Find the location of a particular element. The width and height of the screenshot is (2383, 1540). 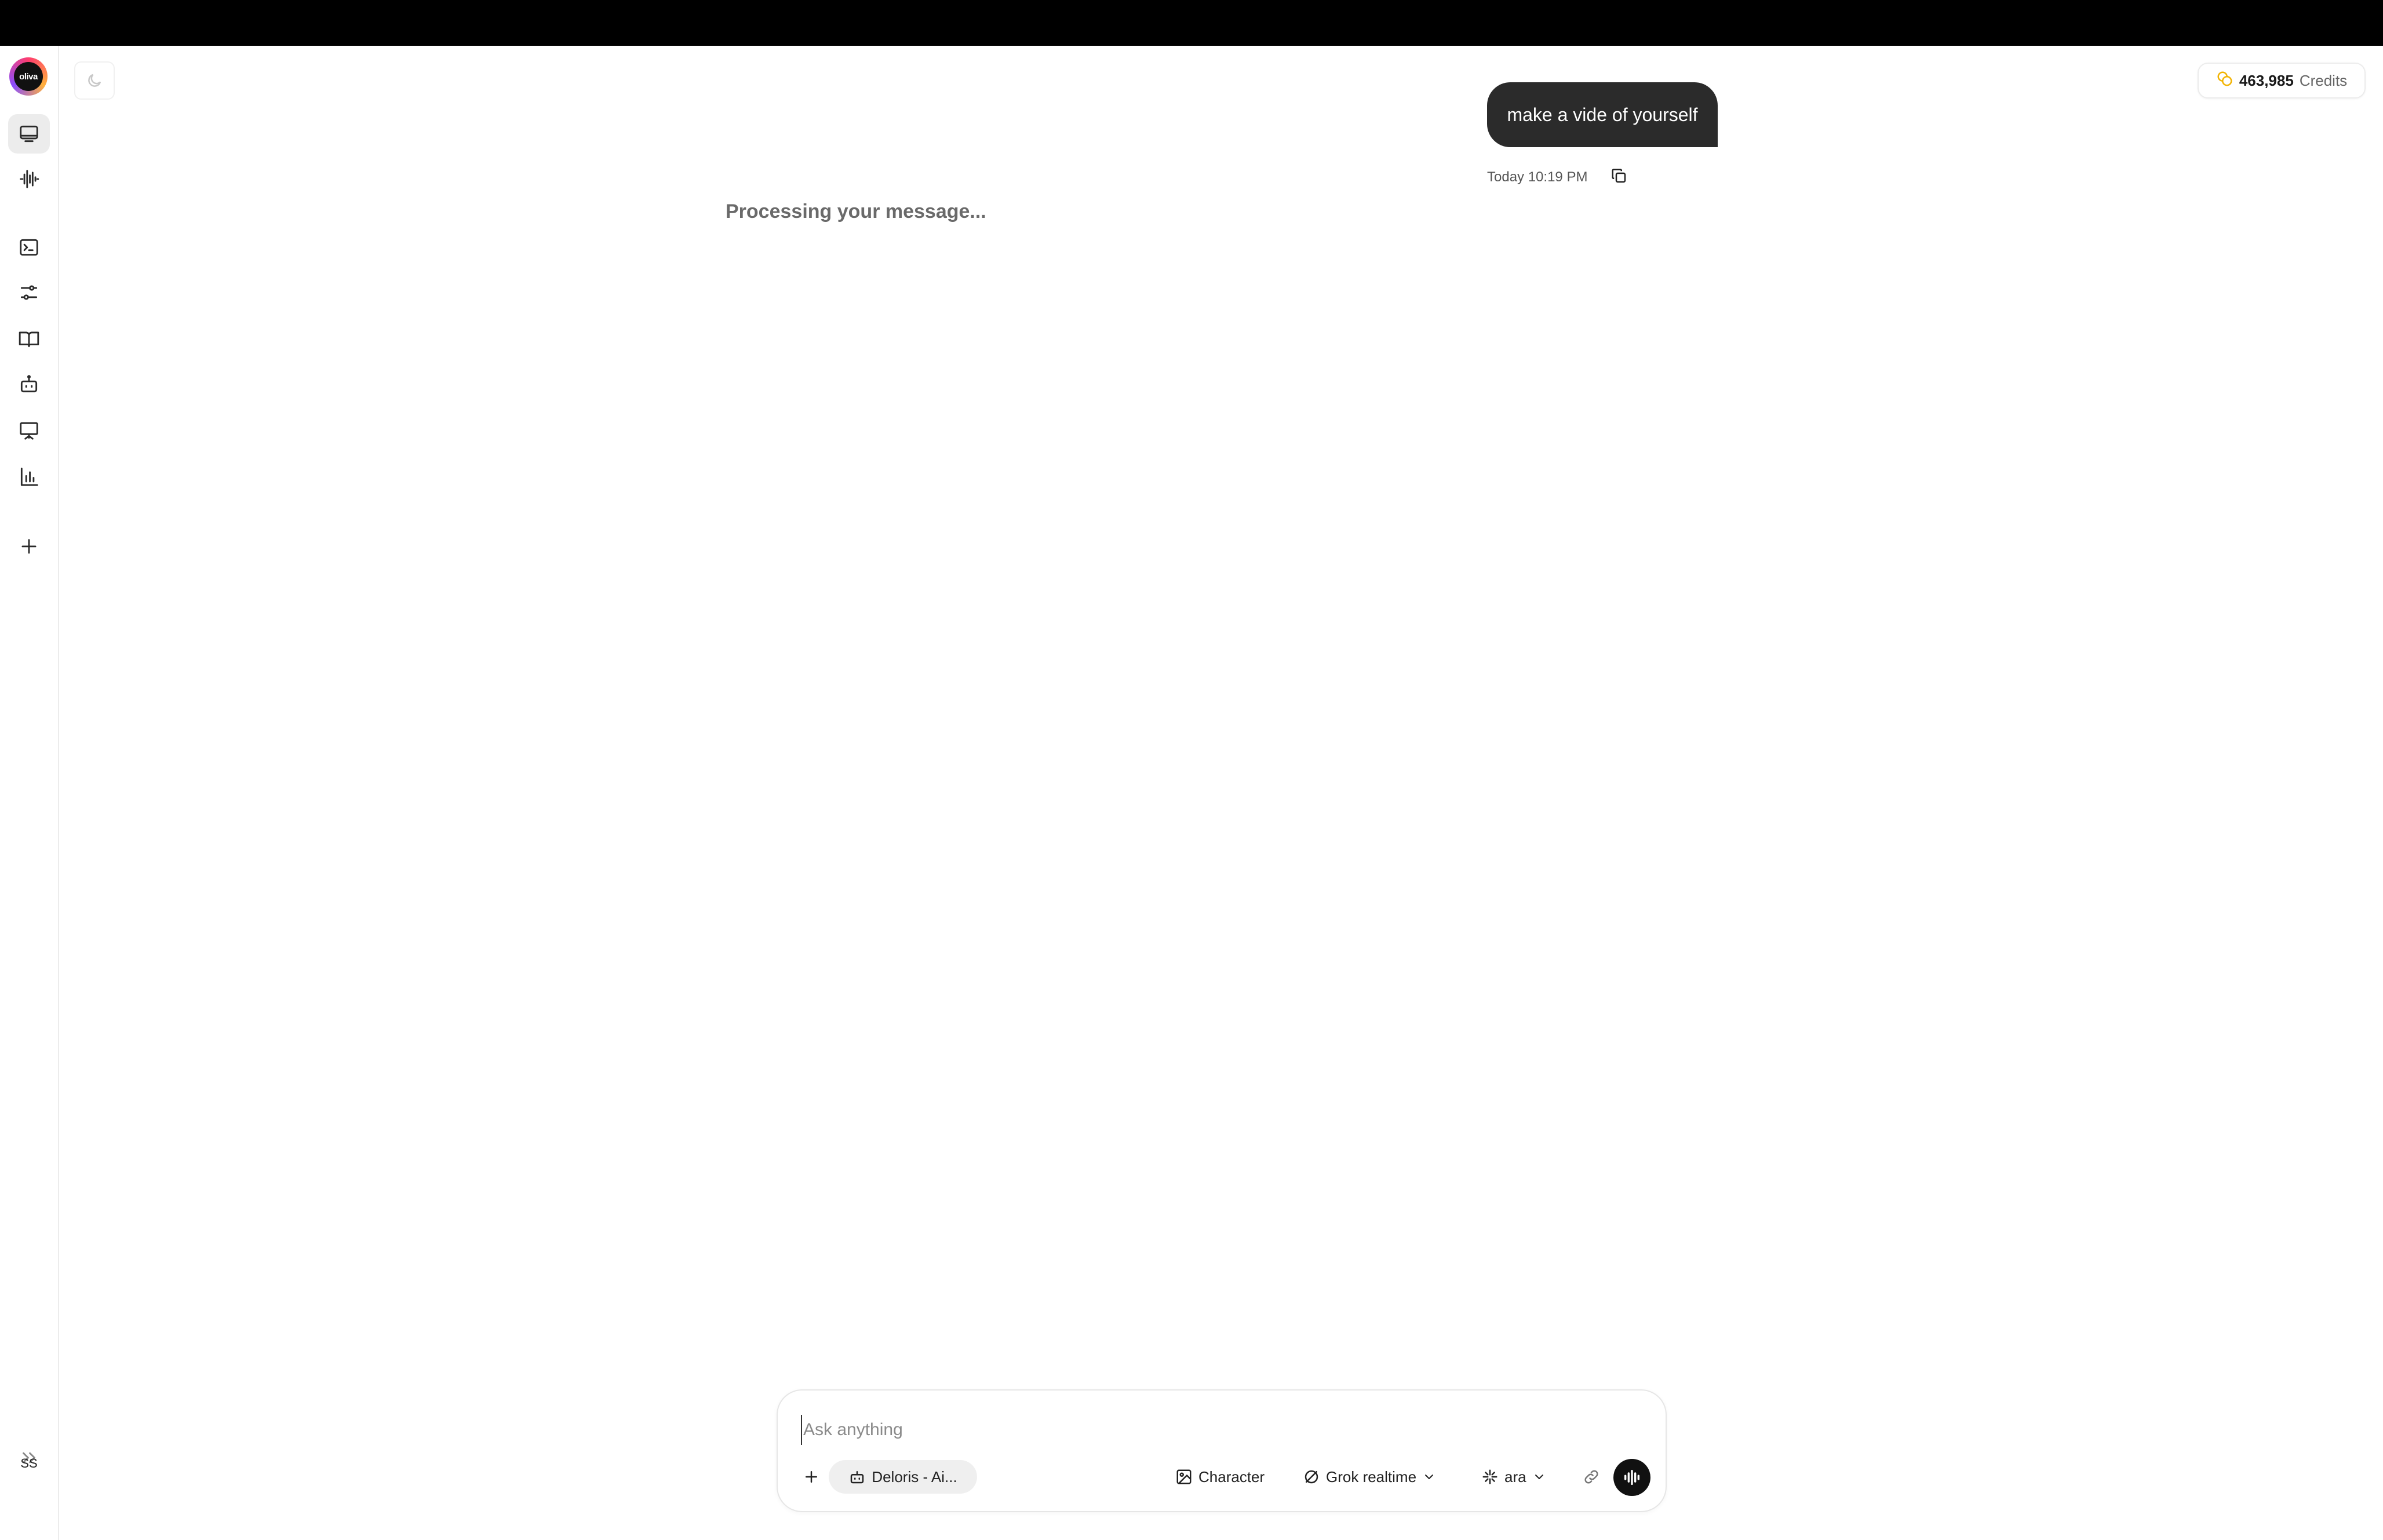

credits-badge: 463,985 Credits is located at coordinates (2282, 80).